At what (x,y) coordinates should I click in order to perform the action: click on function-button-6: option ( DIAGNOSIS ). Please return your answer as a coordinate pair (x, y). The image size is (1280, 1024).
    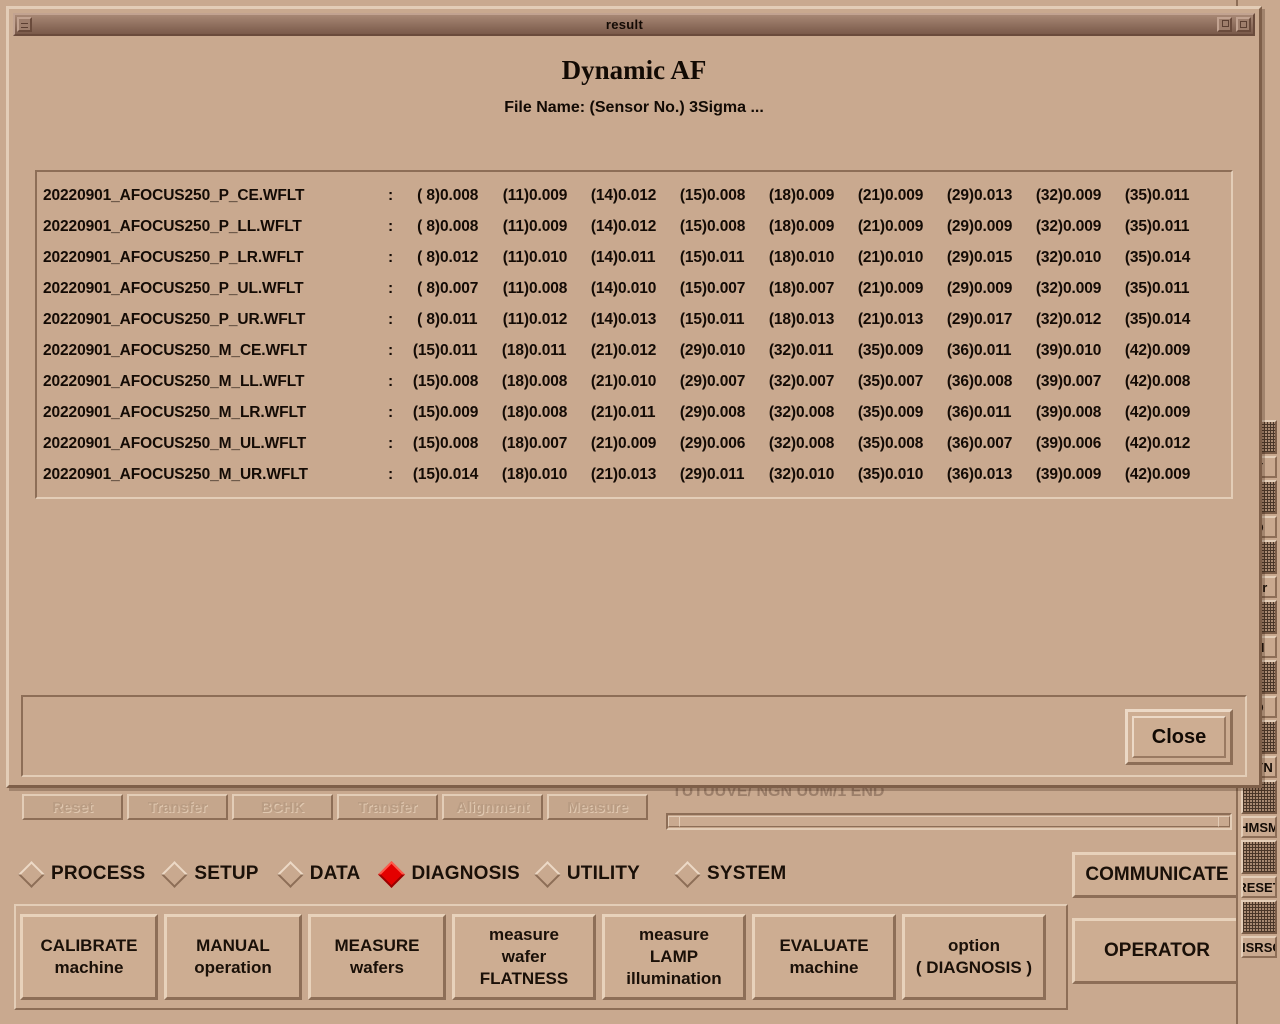
    Looking at the image, I should click on (974, 957).